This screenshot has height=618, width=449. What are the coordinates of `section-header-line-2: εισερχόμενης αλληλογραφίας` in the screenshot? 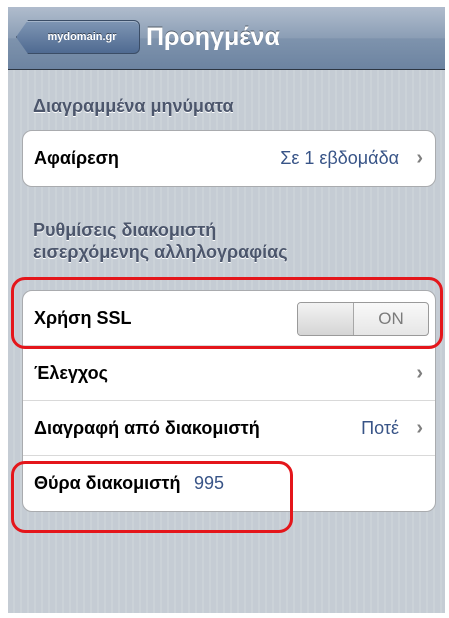 It's located at (160, 252).